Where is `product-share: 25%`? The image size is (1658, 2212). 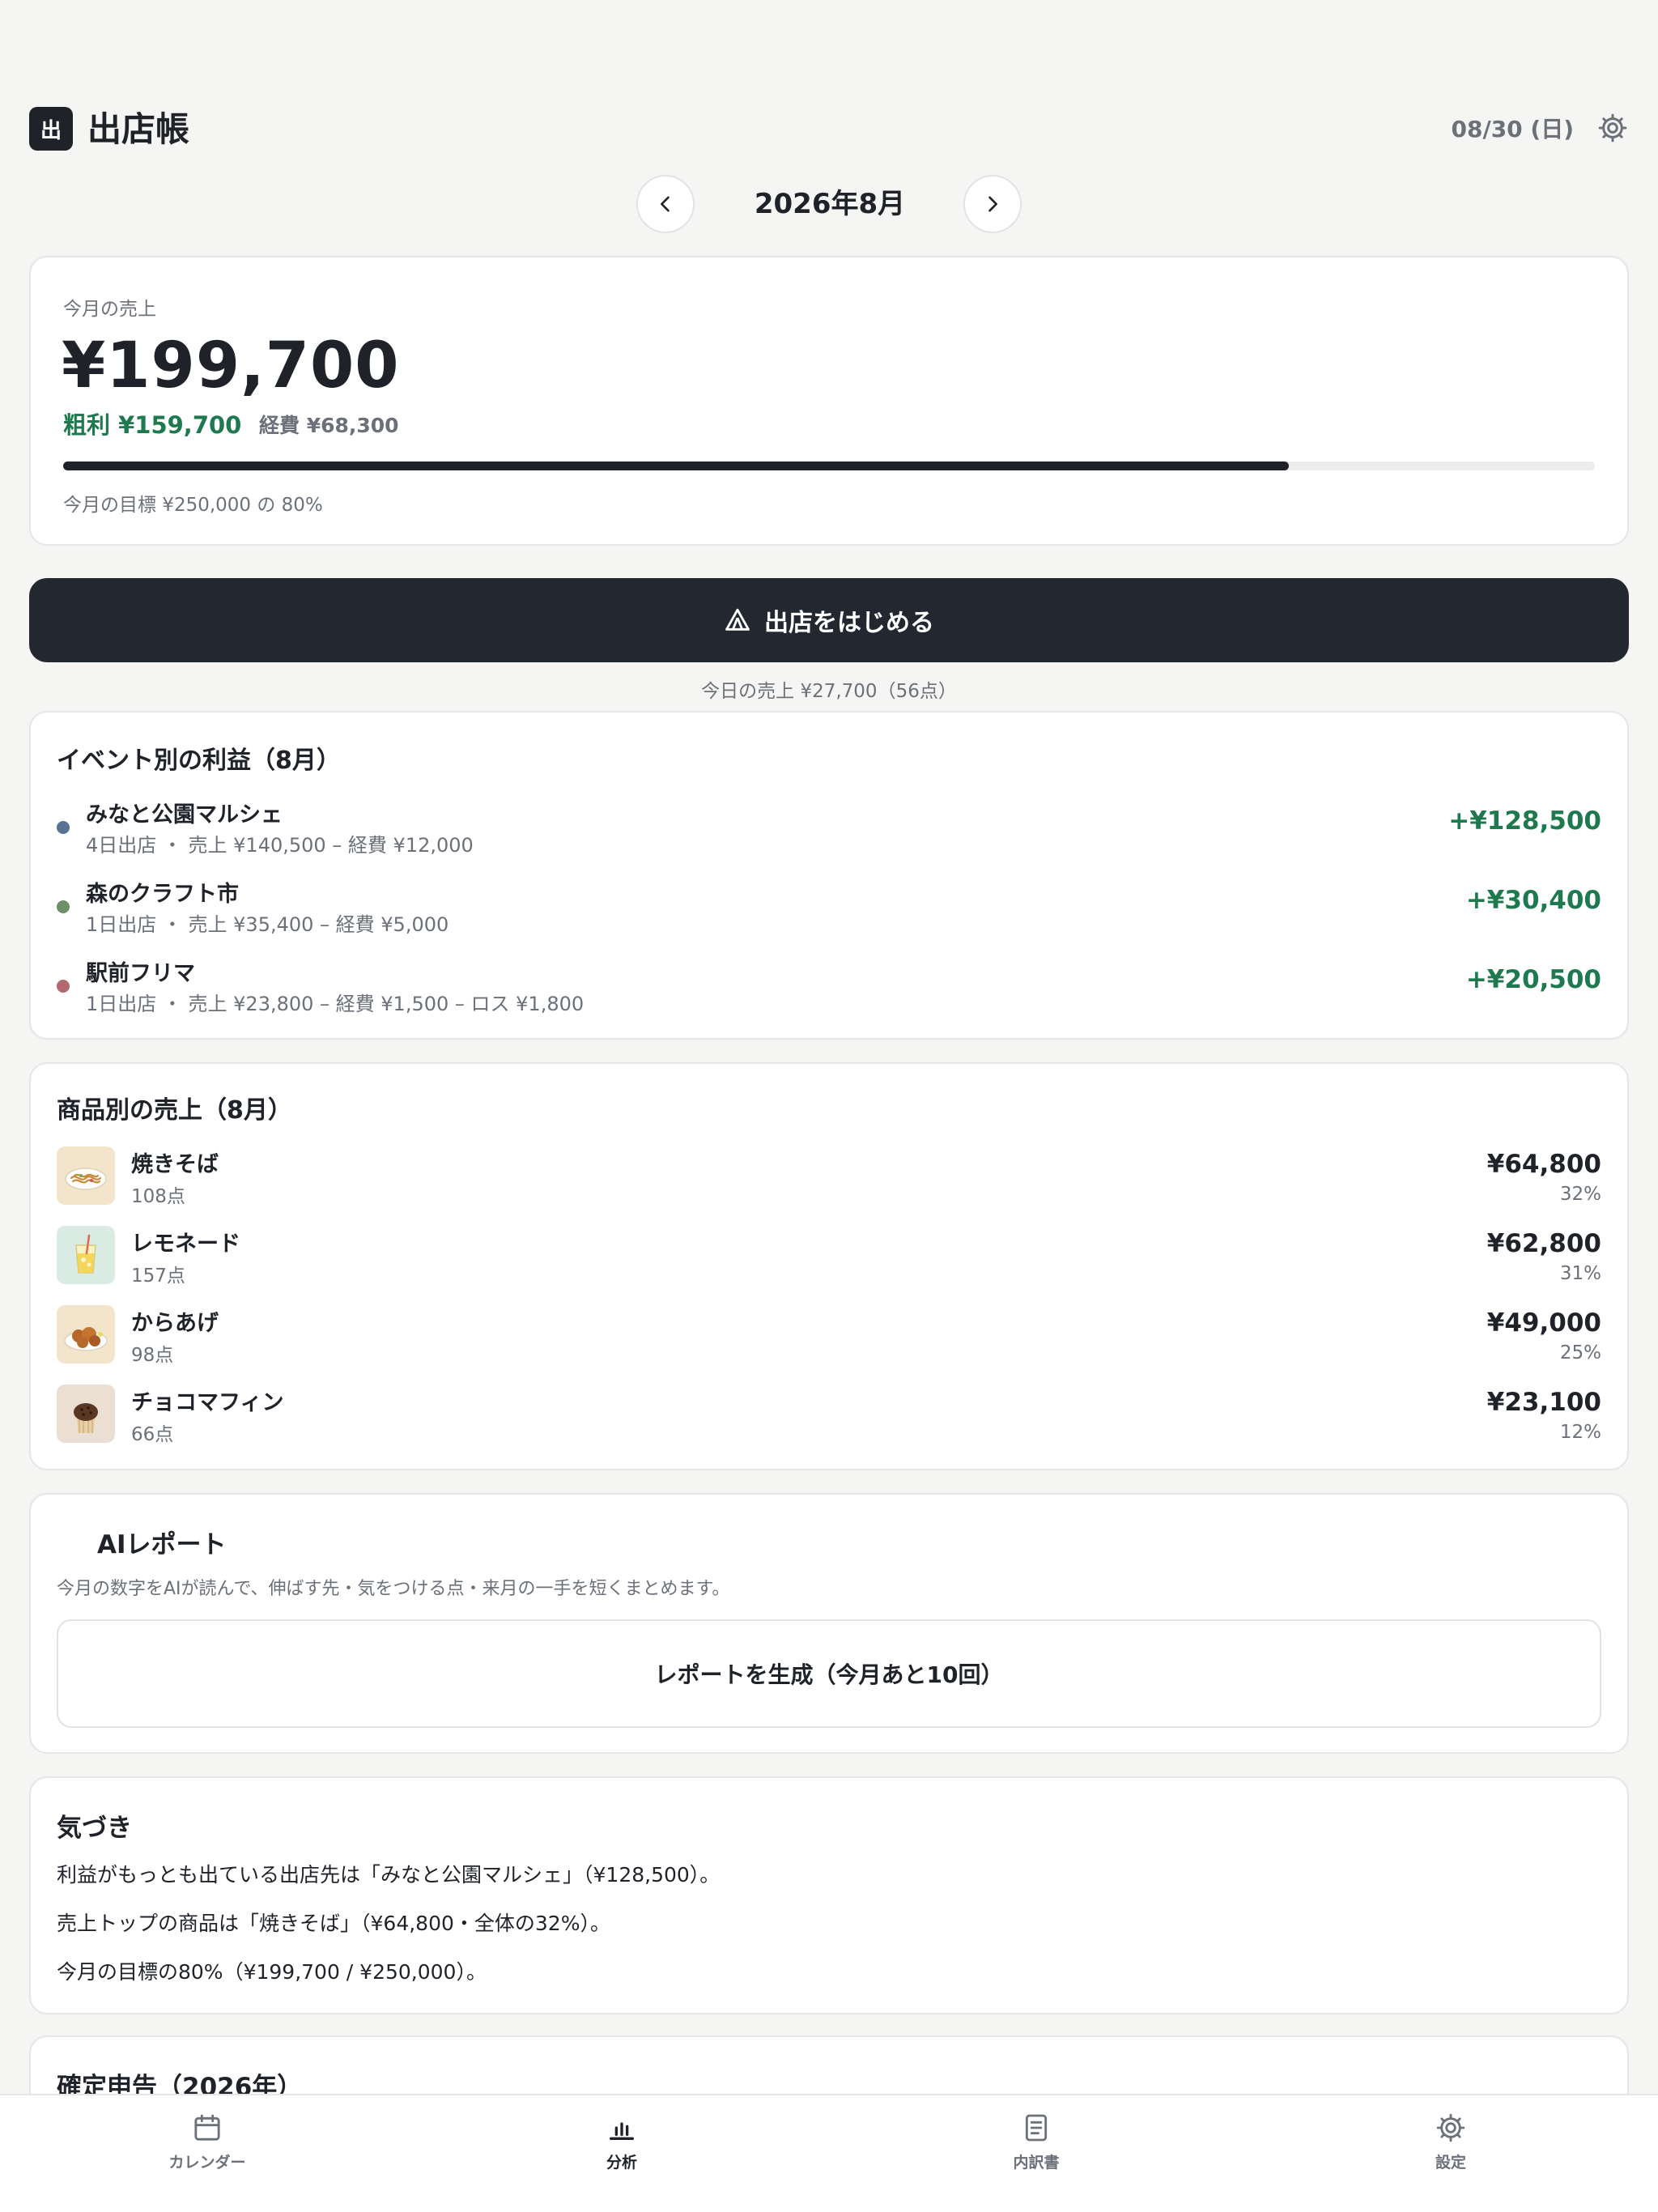 product-share: 25% is located at coordinates (1580, 1353).